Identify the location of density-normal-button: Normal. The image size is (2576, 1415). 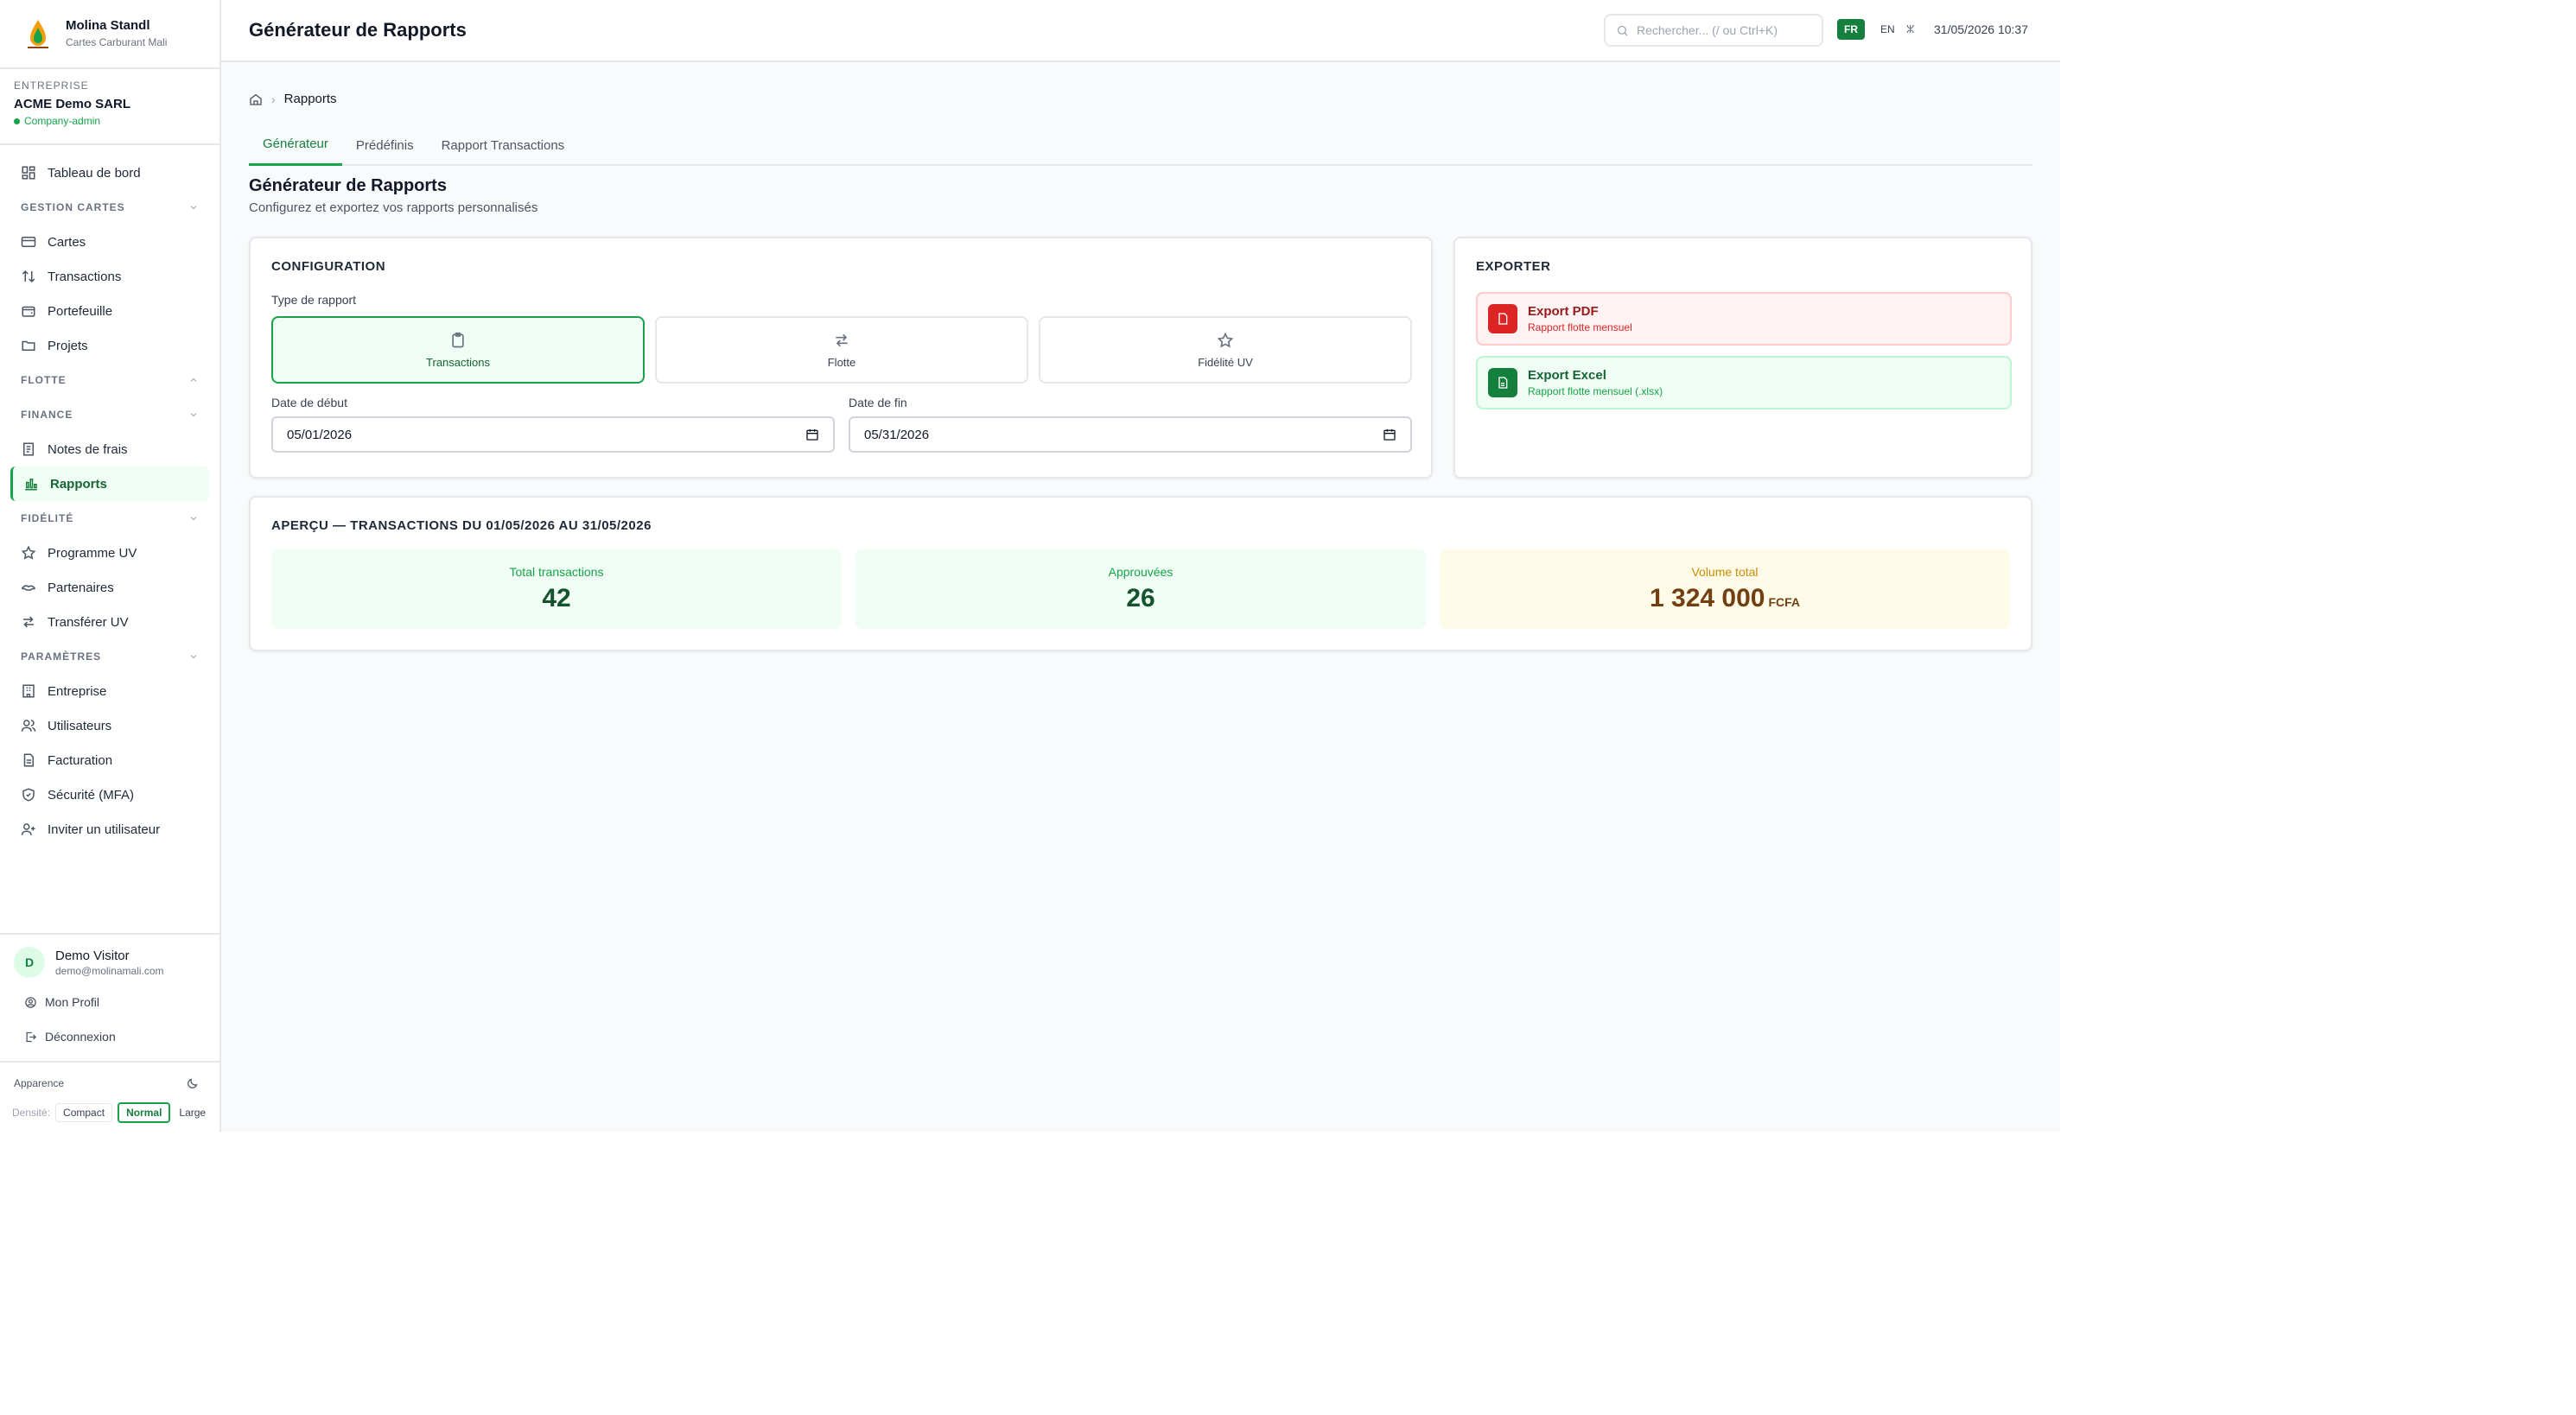
(145, 1112).